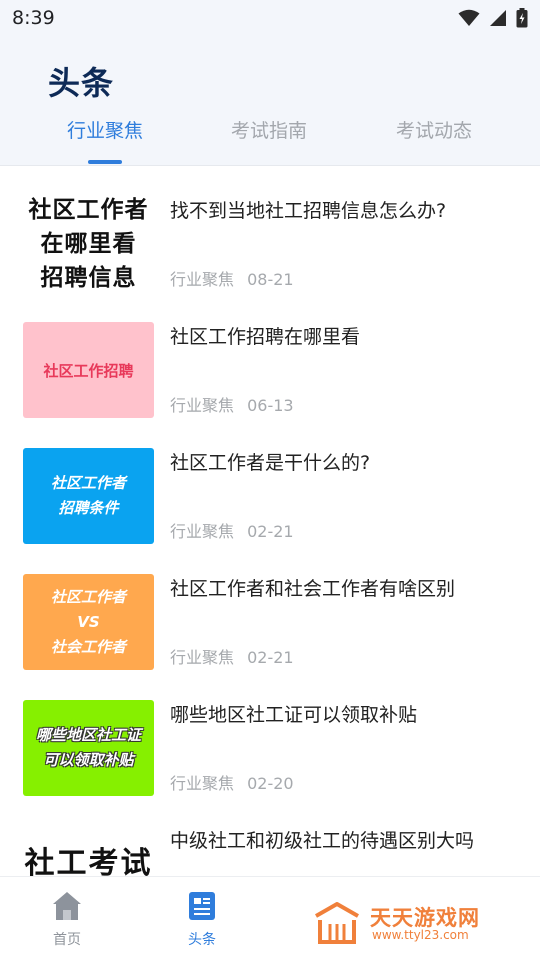 This screenshot has height=960, width=540. I want to click on page-title: 头条, so click(81, 83).